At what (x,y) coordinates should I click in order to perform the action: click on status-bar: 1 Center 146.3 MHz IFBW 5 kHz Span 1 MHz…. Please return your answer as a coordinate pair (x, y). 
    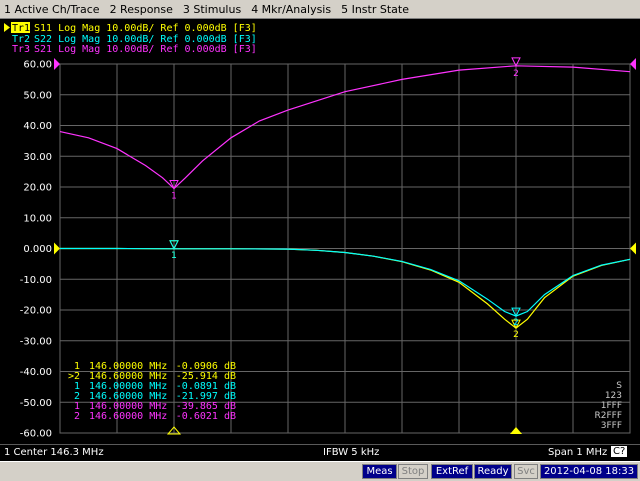
    Looking at the image, I should click on (320, 452).